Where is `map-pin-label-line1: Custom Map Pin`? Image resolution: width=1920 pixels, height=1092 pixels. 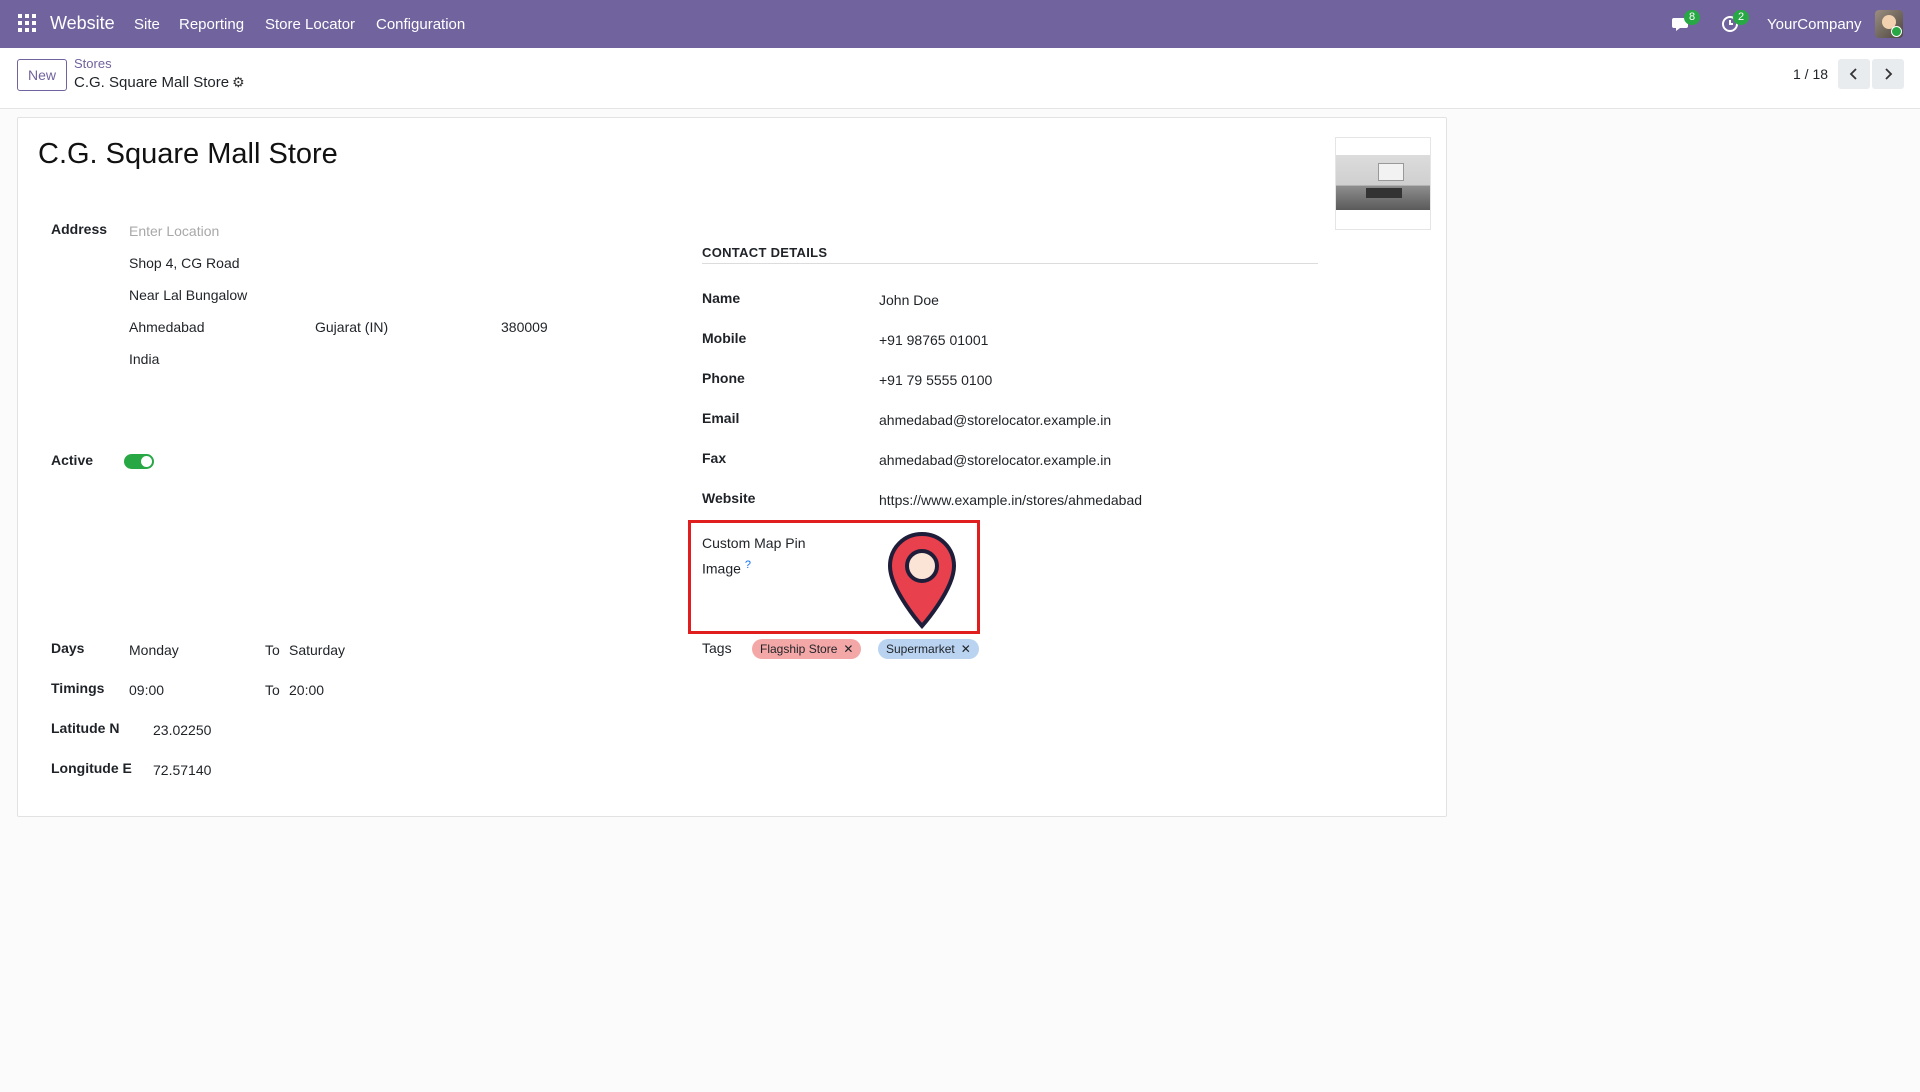 map-pin-label-line1: Custom Map Pin is located at coordinates (754, 543).